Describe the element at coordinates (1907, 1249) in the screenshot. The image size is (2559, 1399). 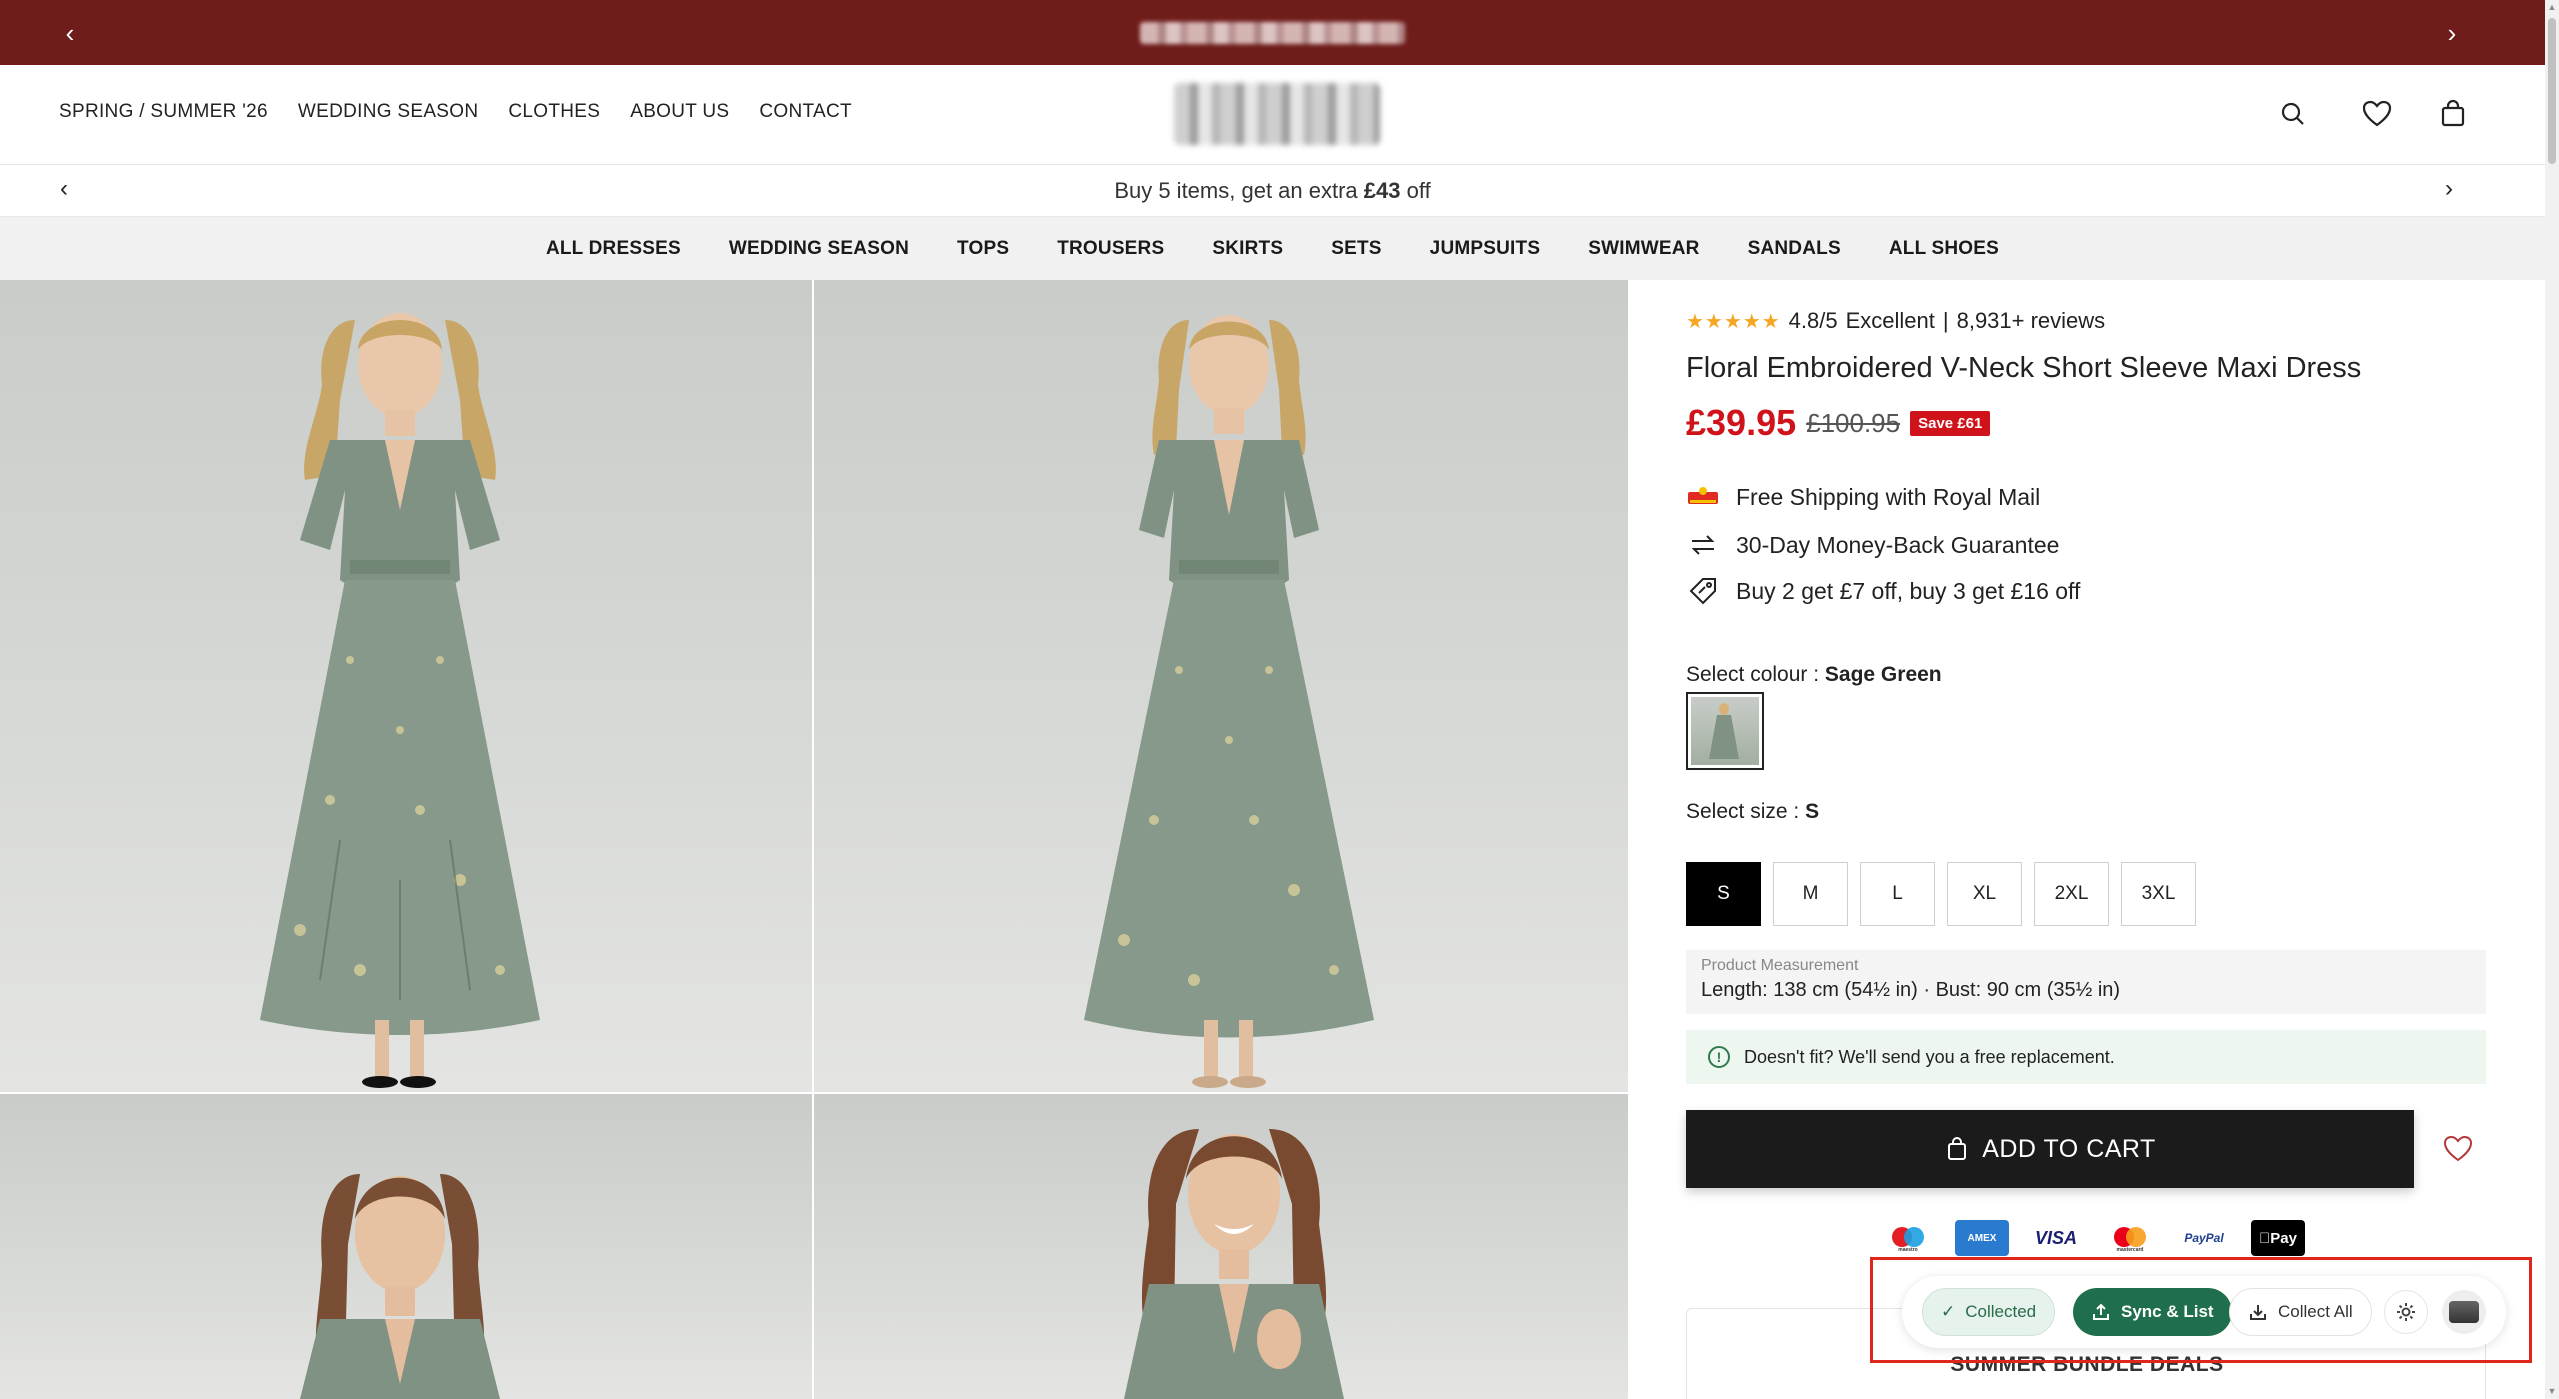
I see `svg-text: maestro` at that location.